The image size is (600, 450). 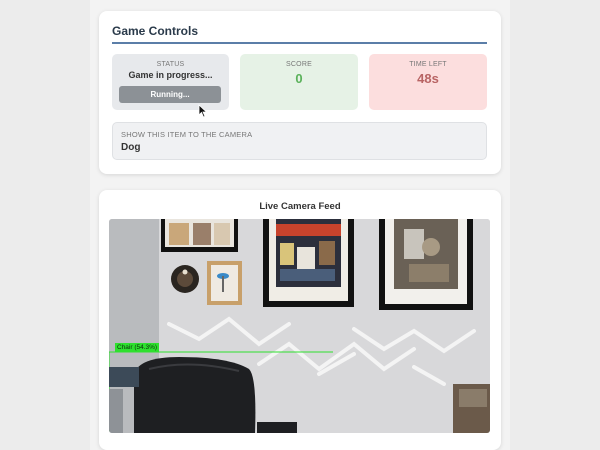 I want to click on time-left-value: 48s, so click(x=428, y=78).